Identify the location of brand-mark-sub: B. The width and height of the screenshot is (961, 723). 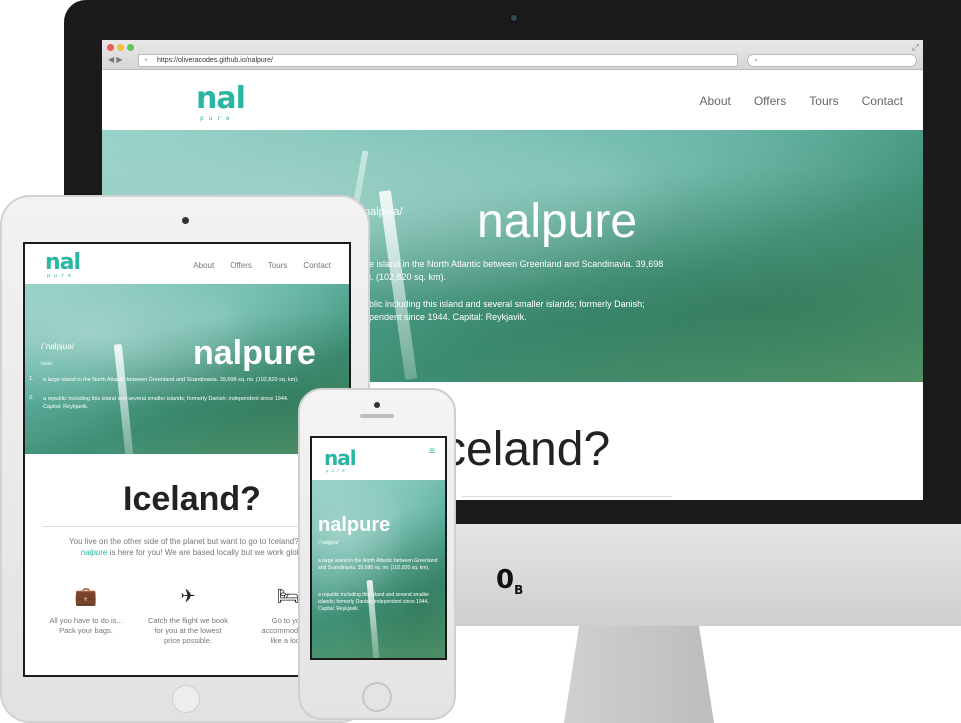
(519, 590).